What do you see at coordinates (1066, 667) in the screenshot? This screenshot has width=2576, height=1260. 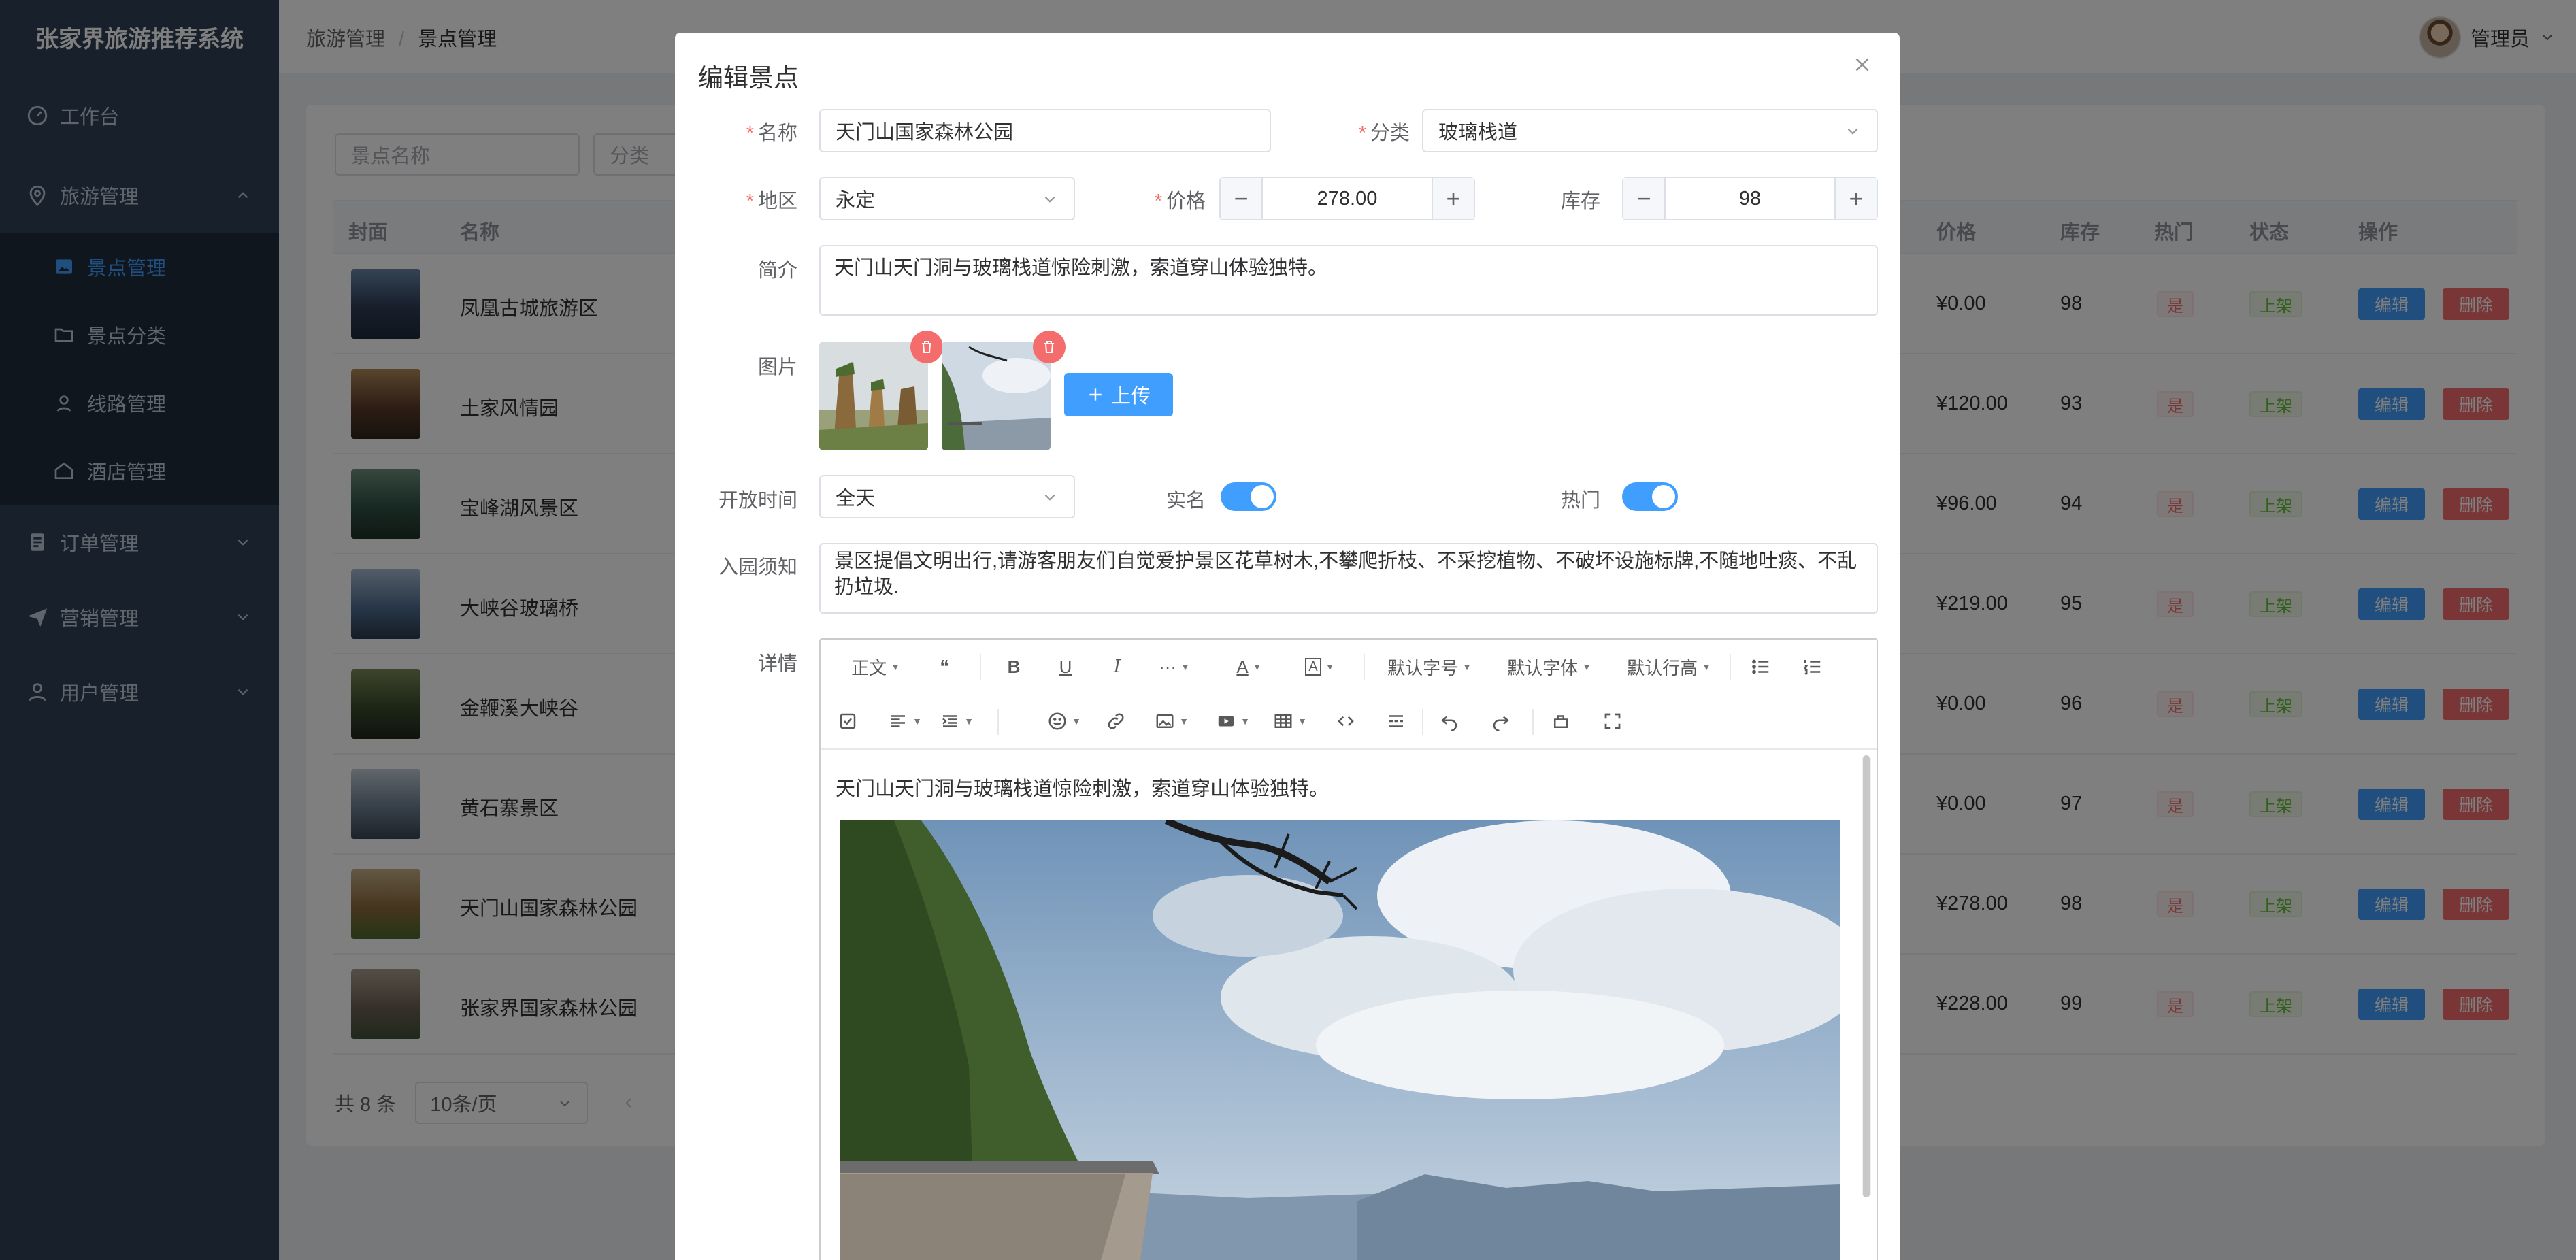 I see `underline-icon: U` at bounding box center [1066, 667].